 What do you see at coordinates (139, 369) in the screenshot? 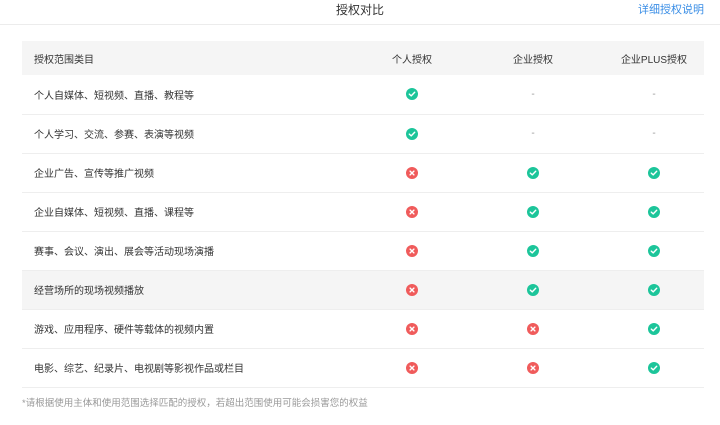
I see `row-scope-label: 电影、综艺、纪录片、电视剧等影视作品或栏目` at bounding box center [139, 369].